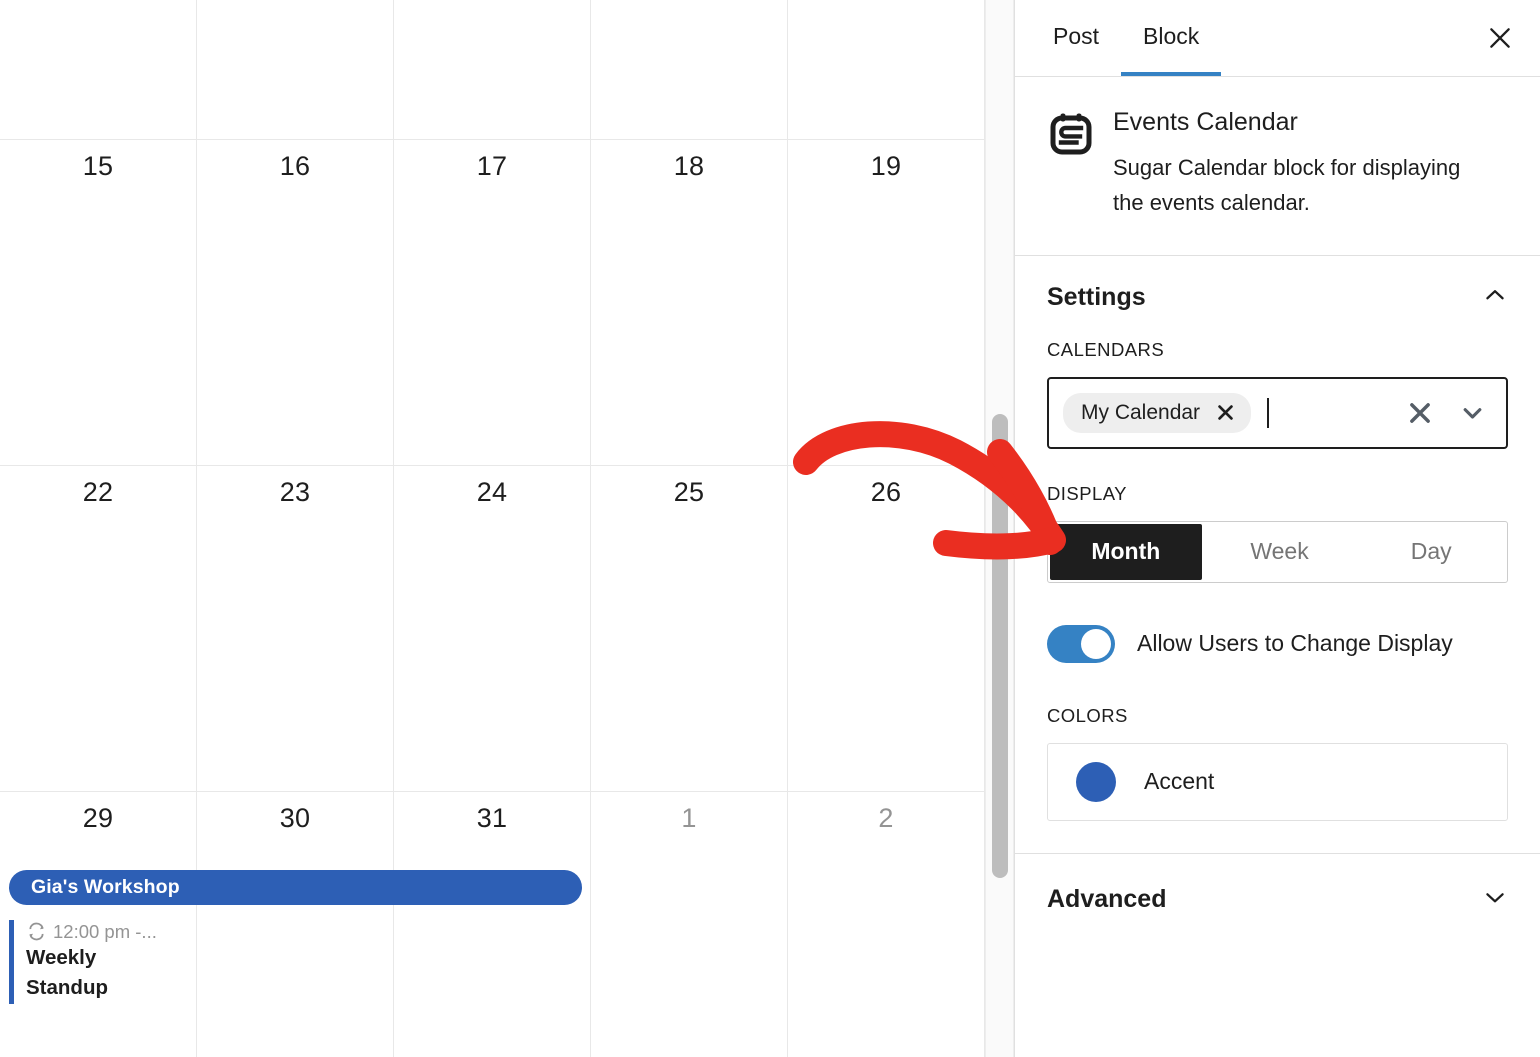 This screenshot has height=1057, width=1540. Describe the element at coordinates (1106, 349) in the screenshot. I see `calendars-label: CALENDARS` at that location.